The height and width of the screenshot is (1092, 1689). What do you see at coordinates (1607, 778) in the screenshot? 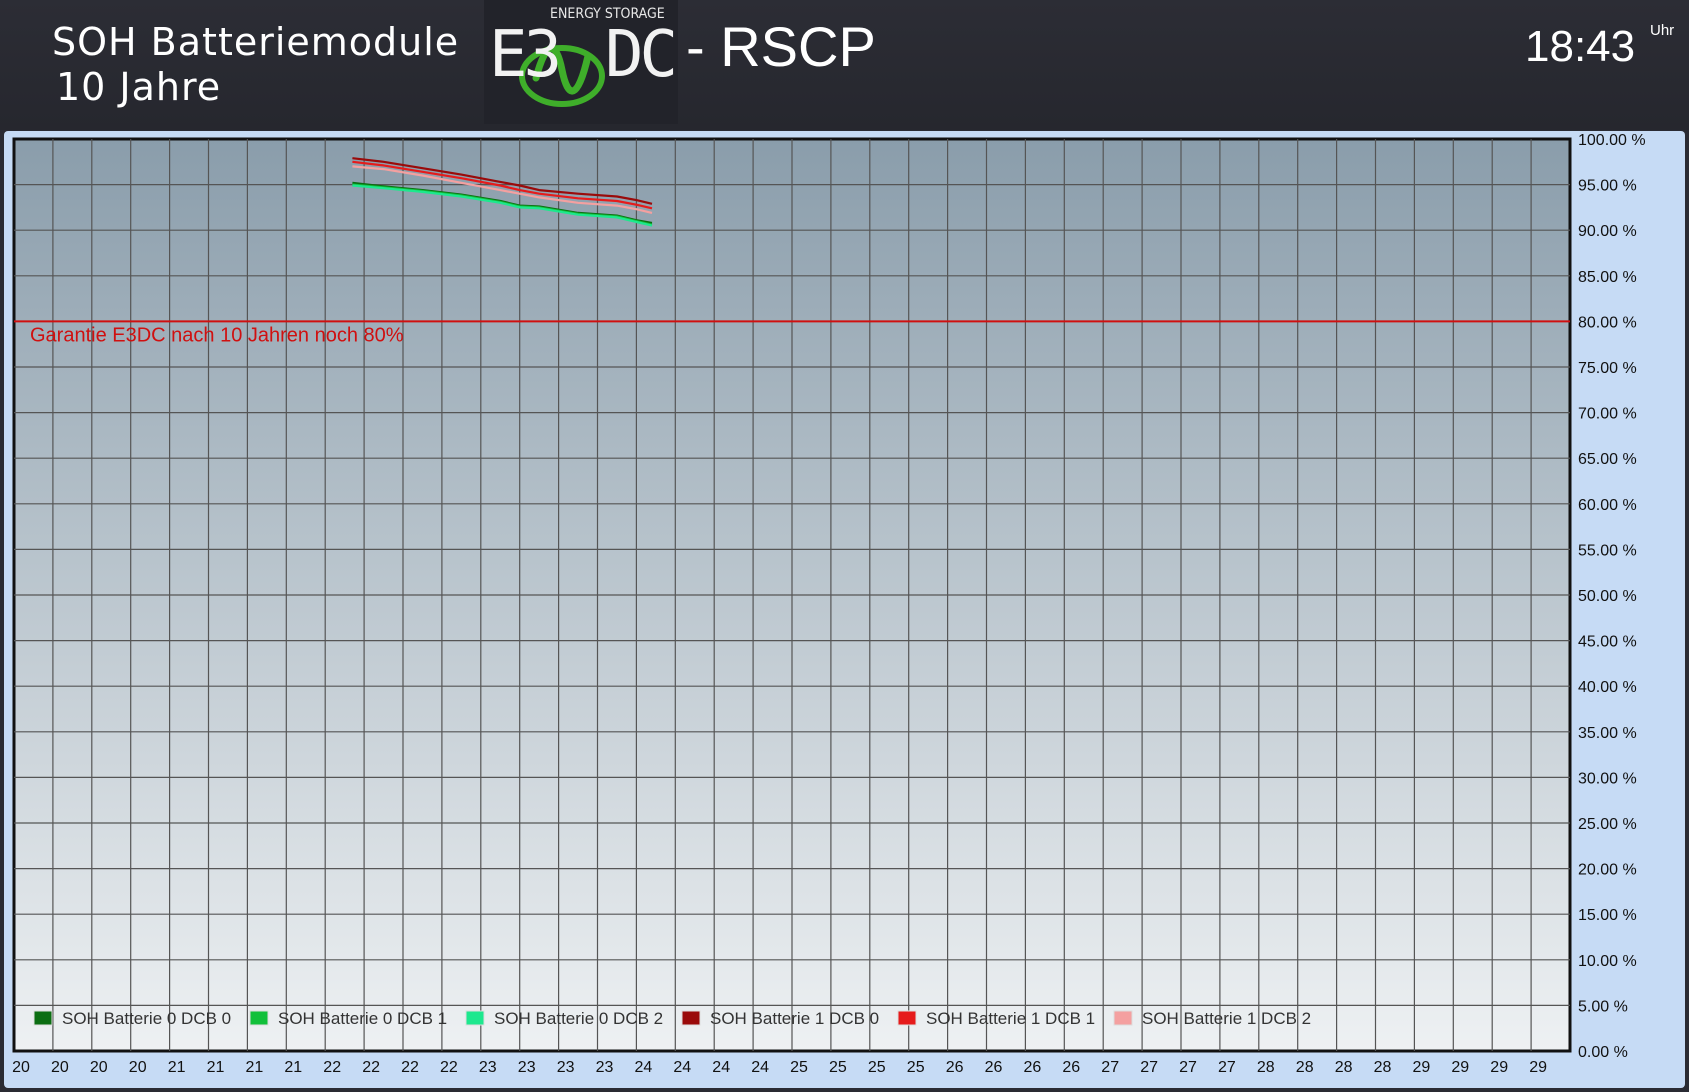
I see `y-tick-label: 30.00 %` at bounding box center [1607, 778].